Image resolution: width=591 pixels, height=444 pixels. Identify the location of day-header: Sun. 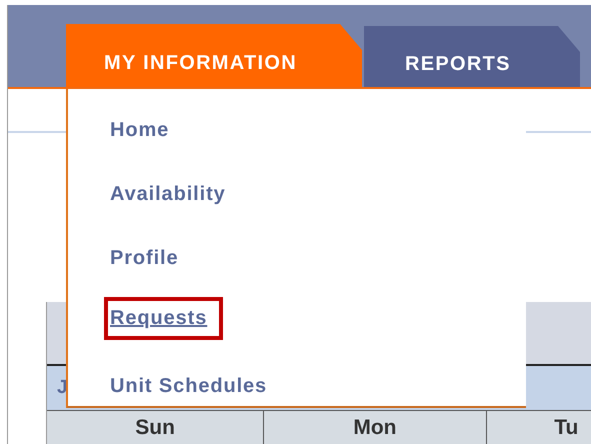
(155, 427).